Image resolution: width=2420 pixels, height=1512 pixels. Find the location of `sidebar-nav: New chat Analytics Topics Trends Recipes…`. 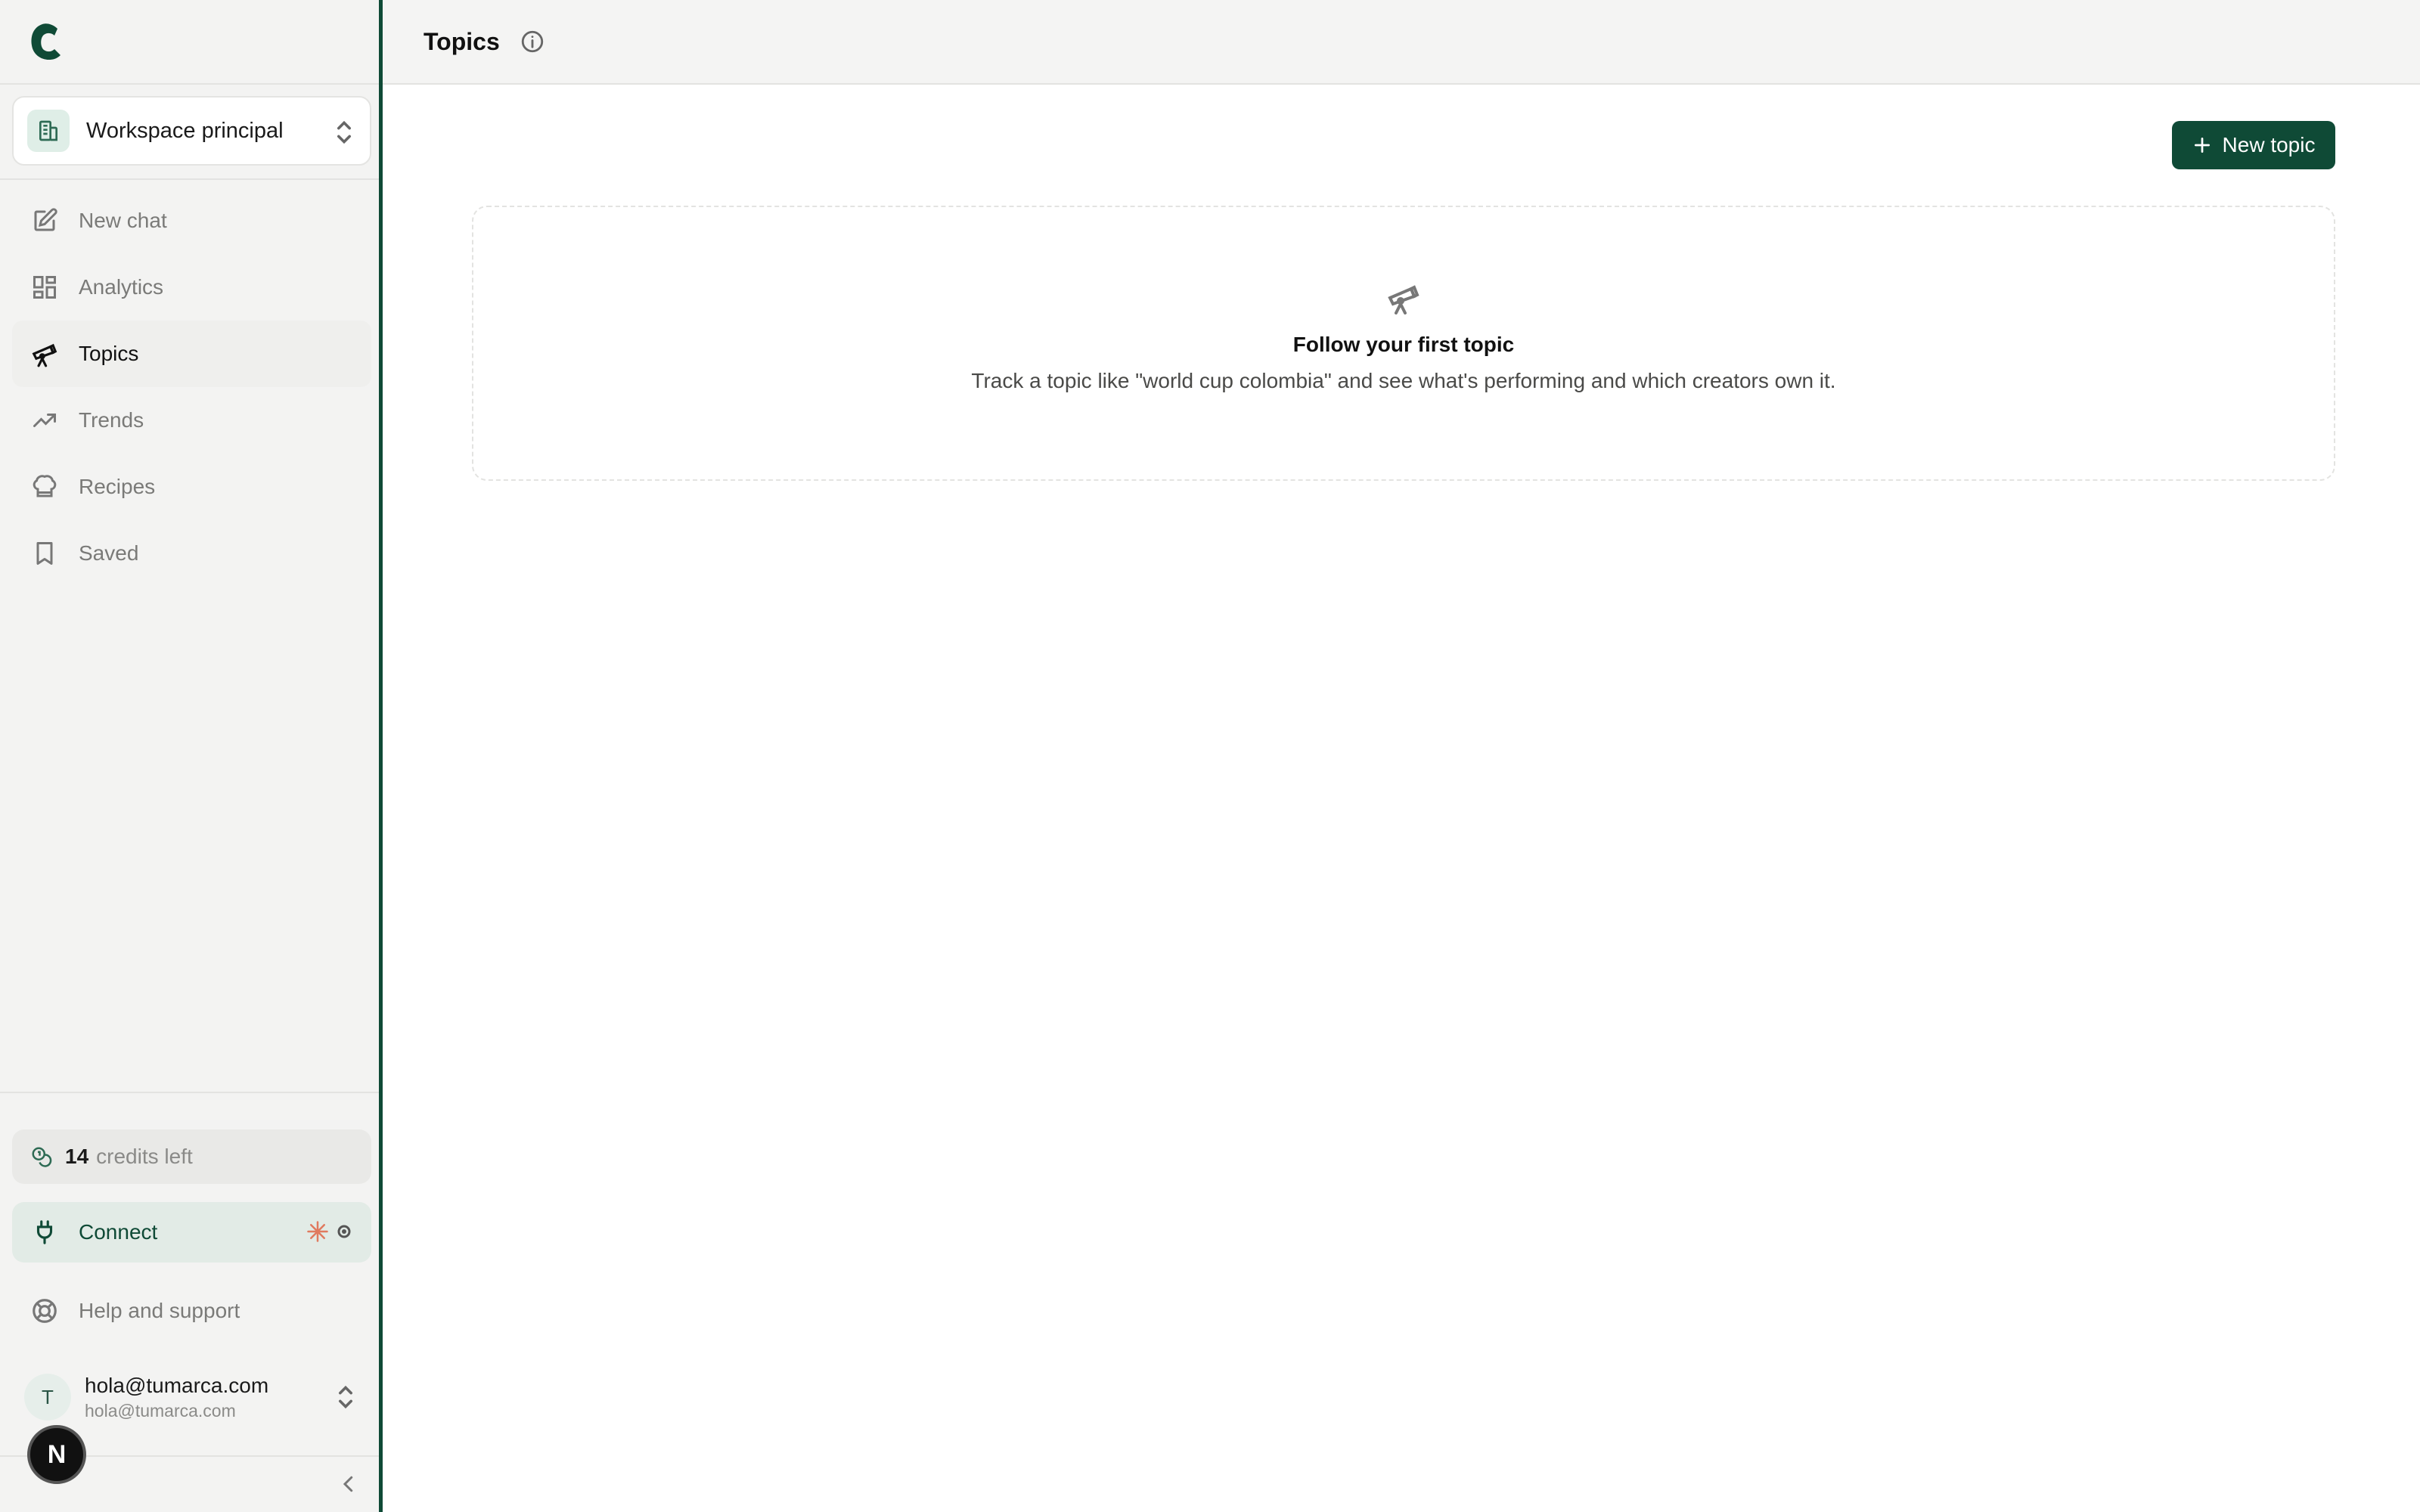

sidebar-nav: New chat Analytics Topics Trends Recipes… is located at coordinates (191, 387).